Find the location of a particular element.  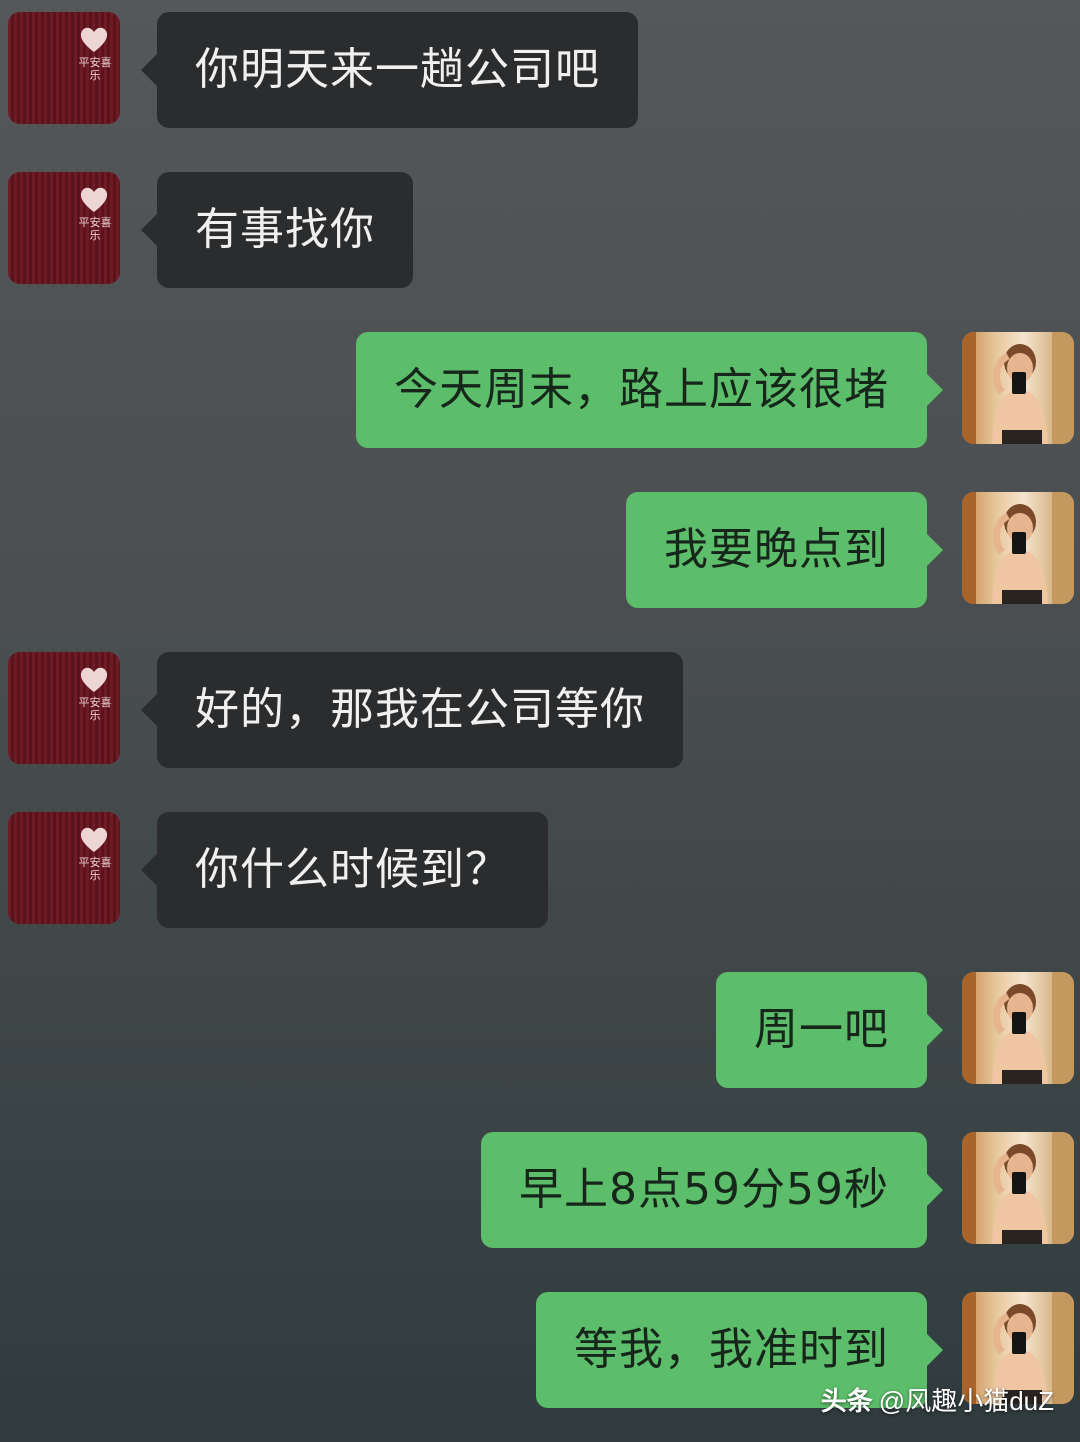

chat-bubble-sent: 我要晚点到 is located at coordinates (784, 550).